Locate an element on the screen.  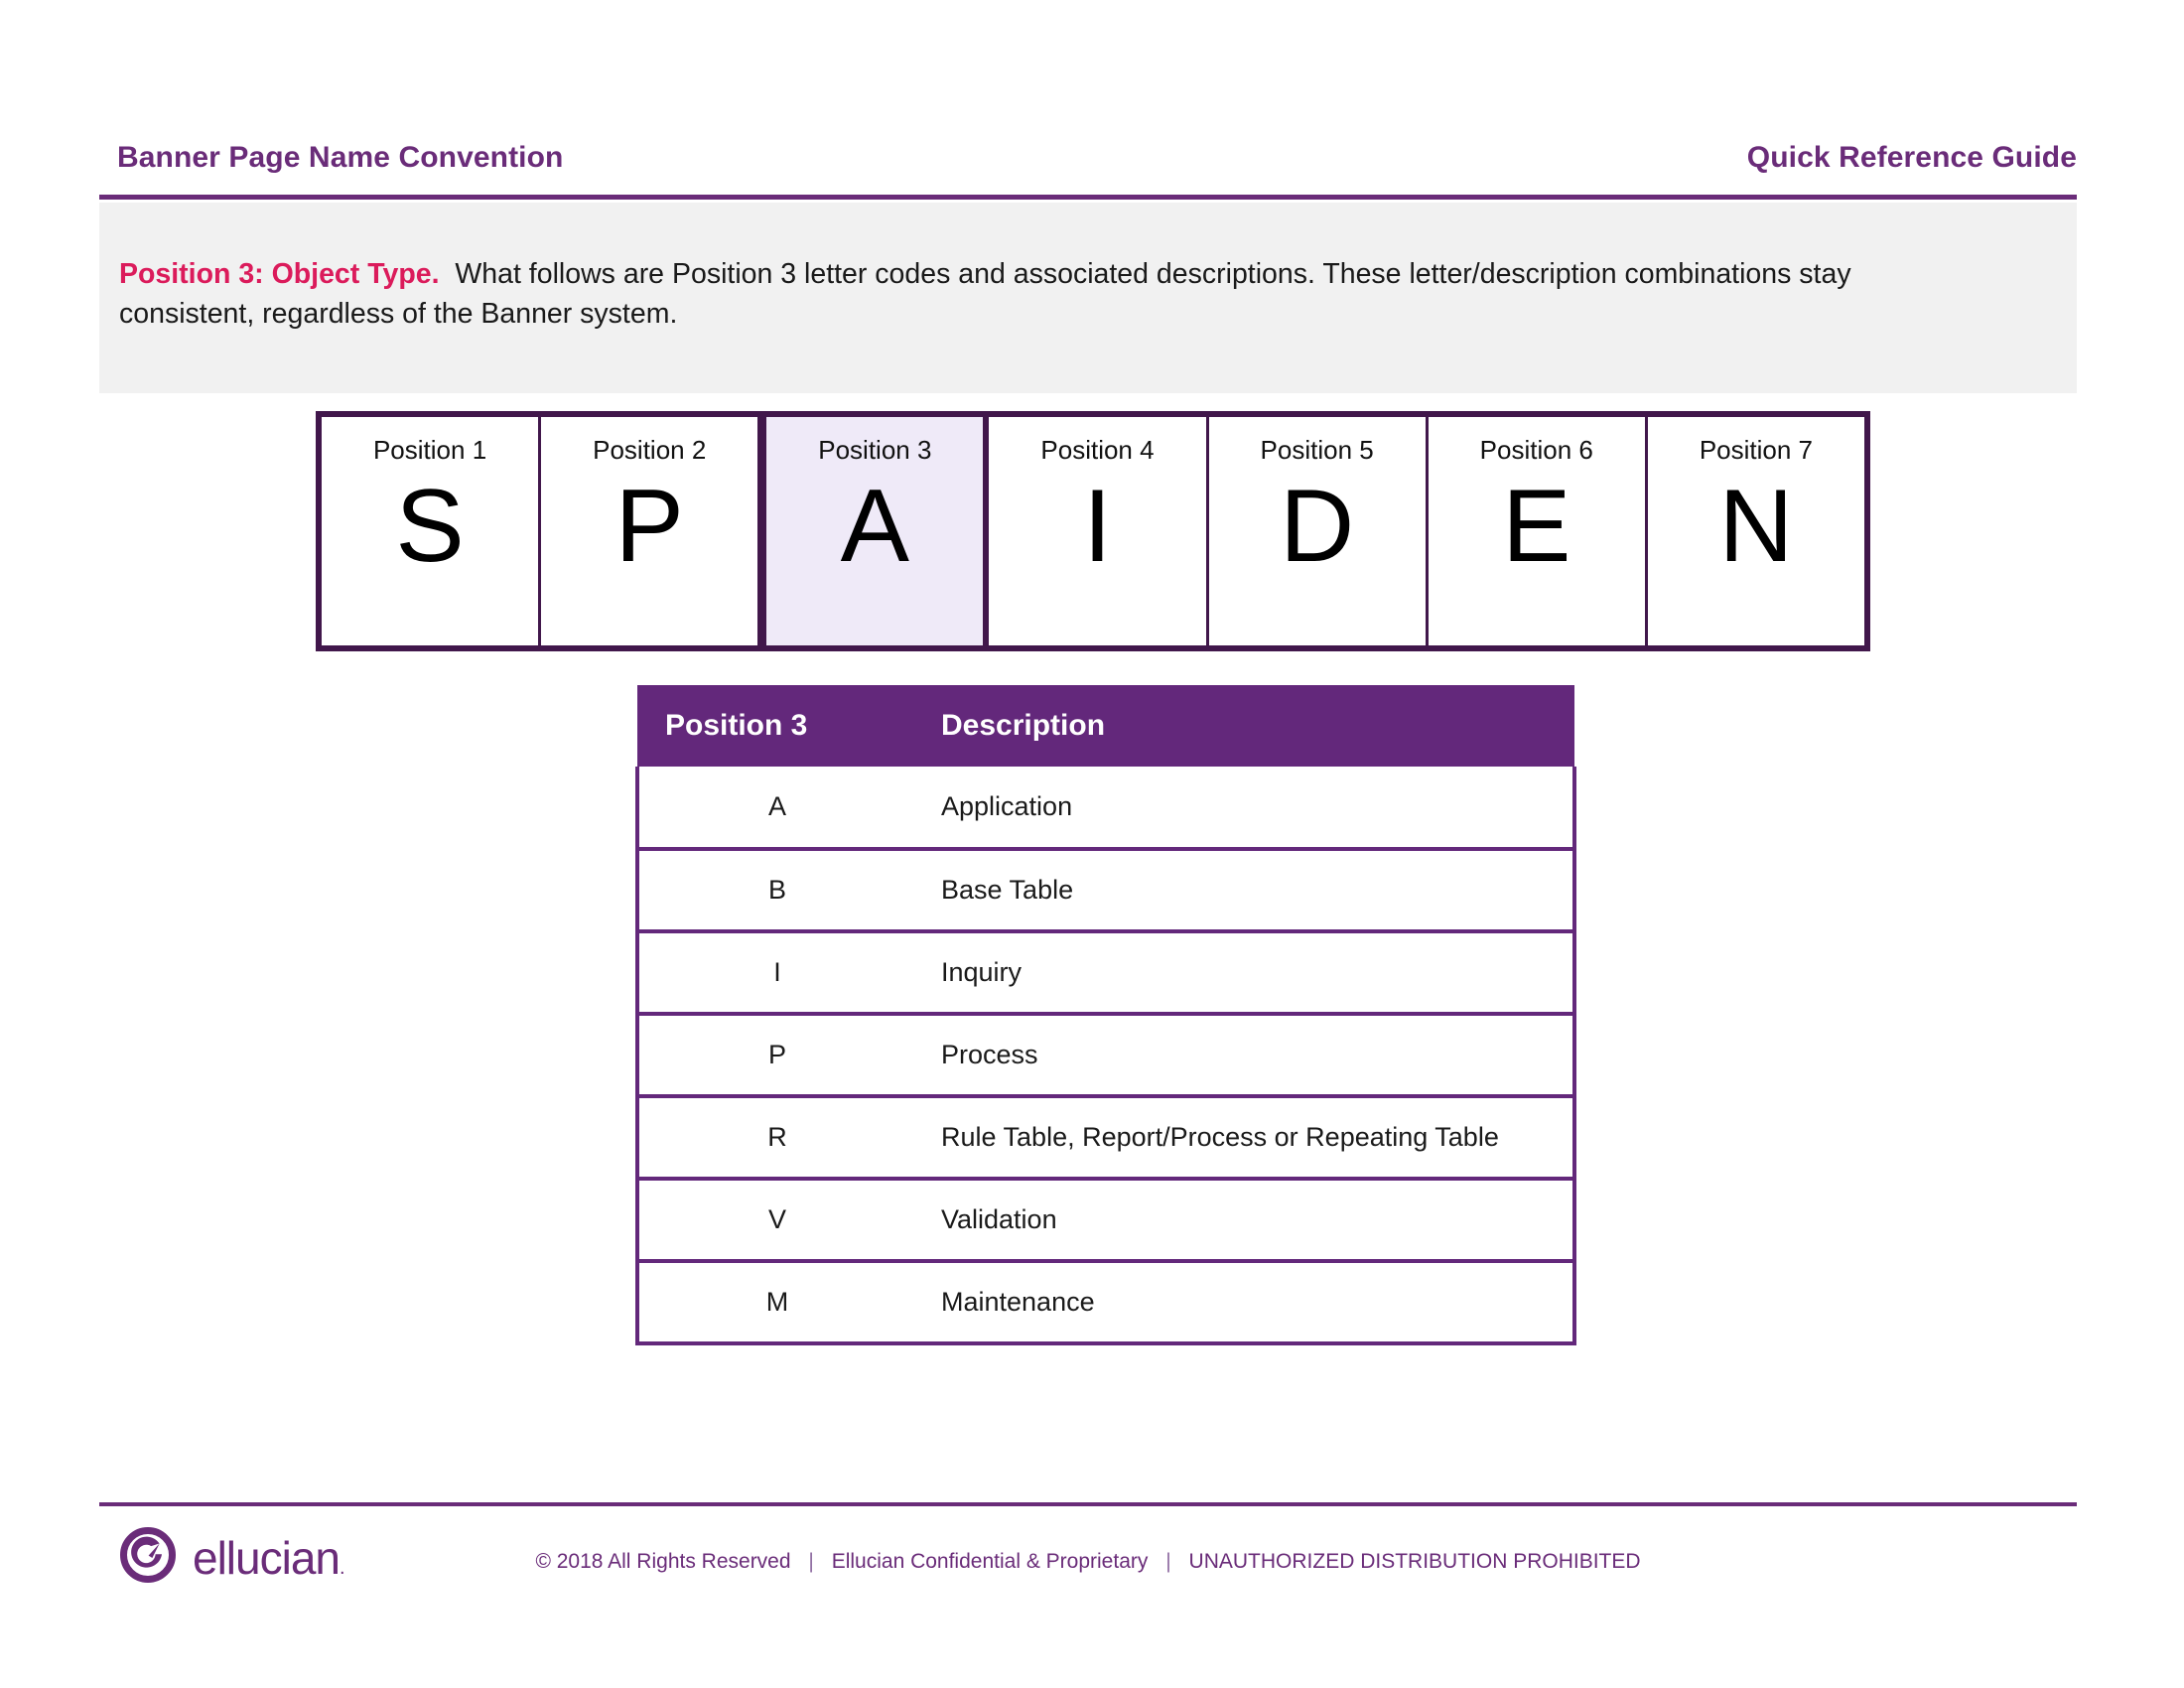
page-subtitle: Quick Reference Guide is located at coordinates (1911, 157).